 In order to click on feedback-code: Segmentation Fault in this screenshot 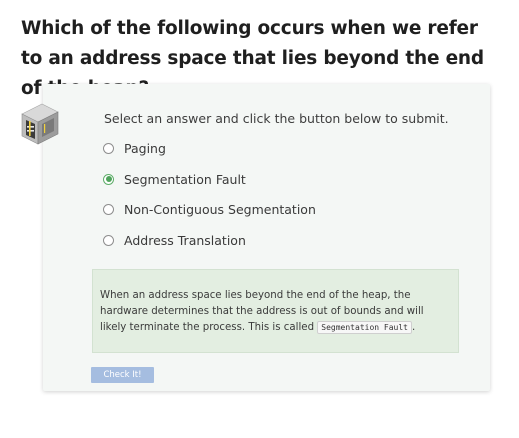, I will do `click(364, 327)`.